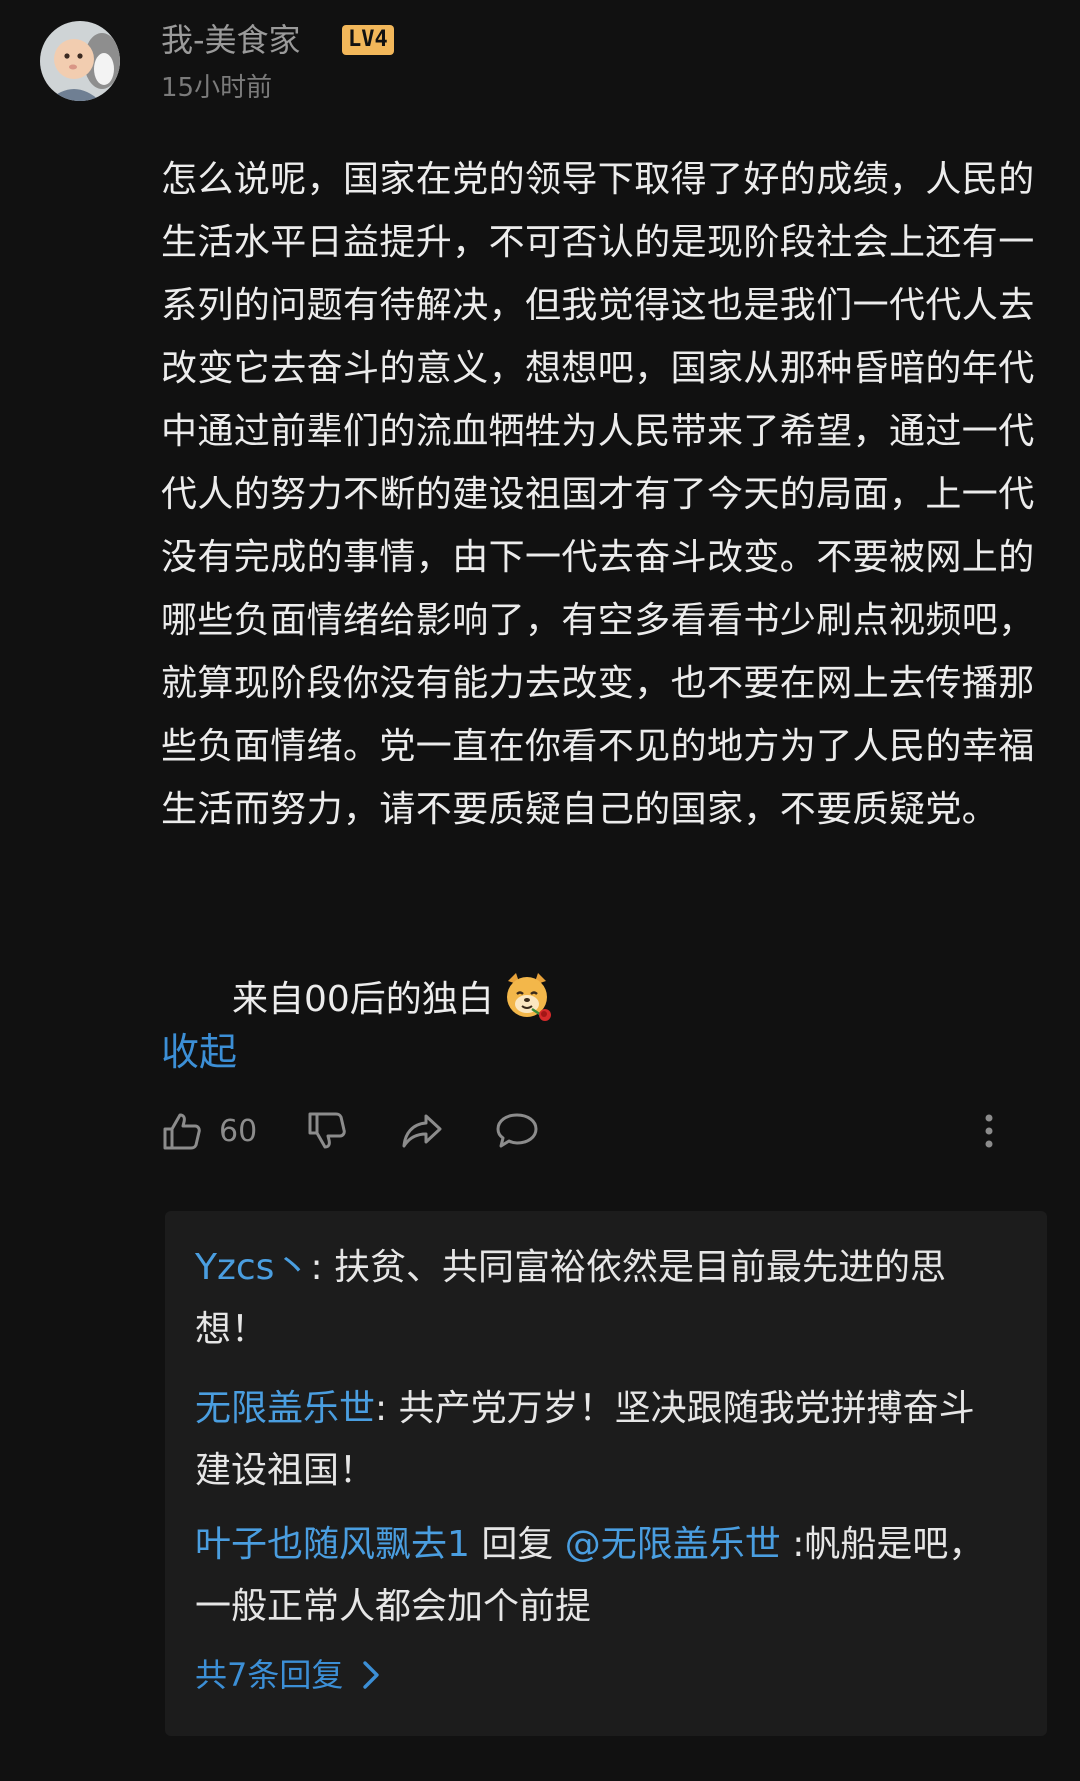  I want to click on avatar, so click(80, 61).